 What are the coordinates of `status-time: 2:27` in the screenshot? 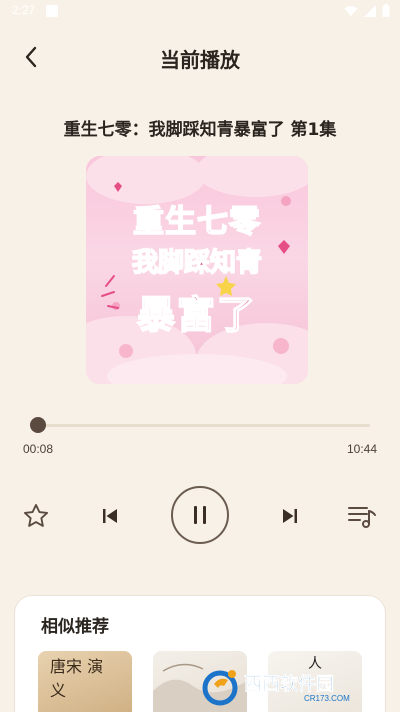 It's located at (24, 10).